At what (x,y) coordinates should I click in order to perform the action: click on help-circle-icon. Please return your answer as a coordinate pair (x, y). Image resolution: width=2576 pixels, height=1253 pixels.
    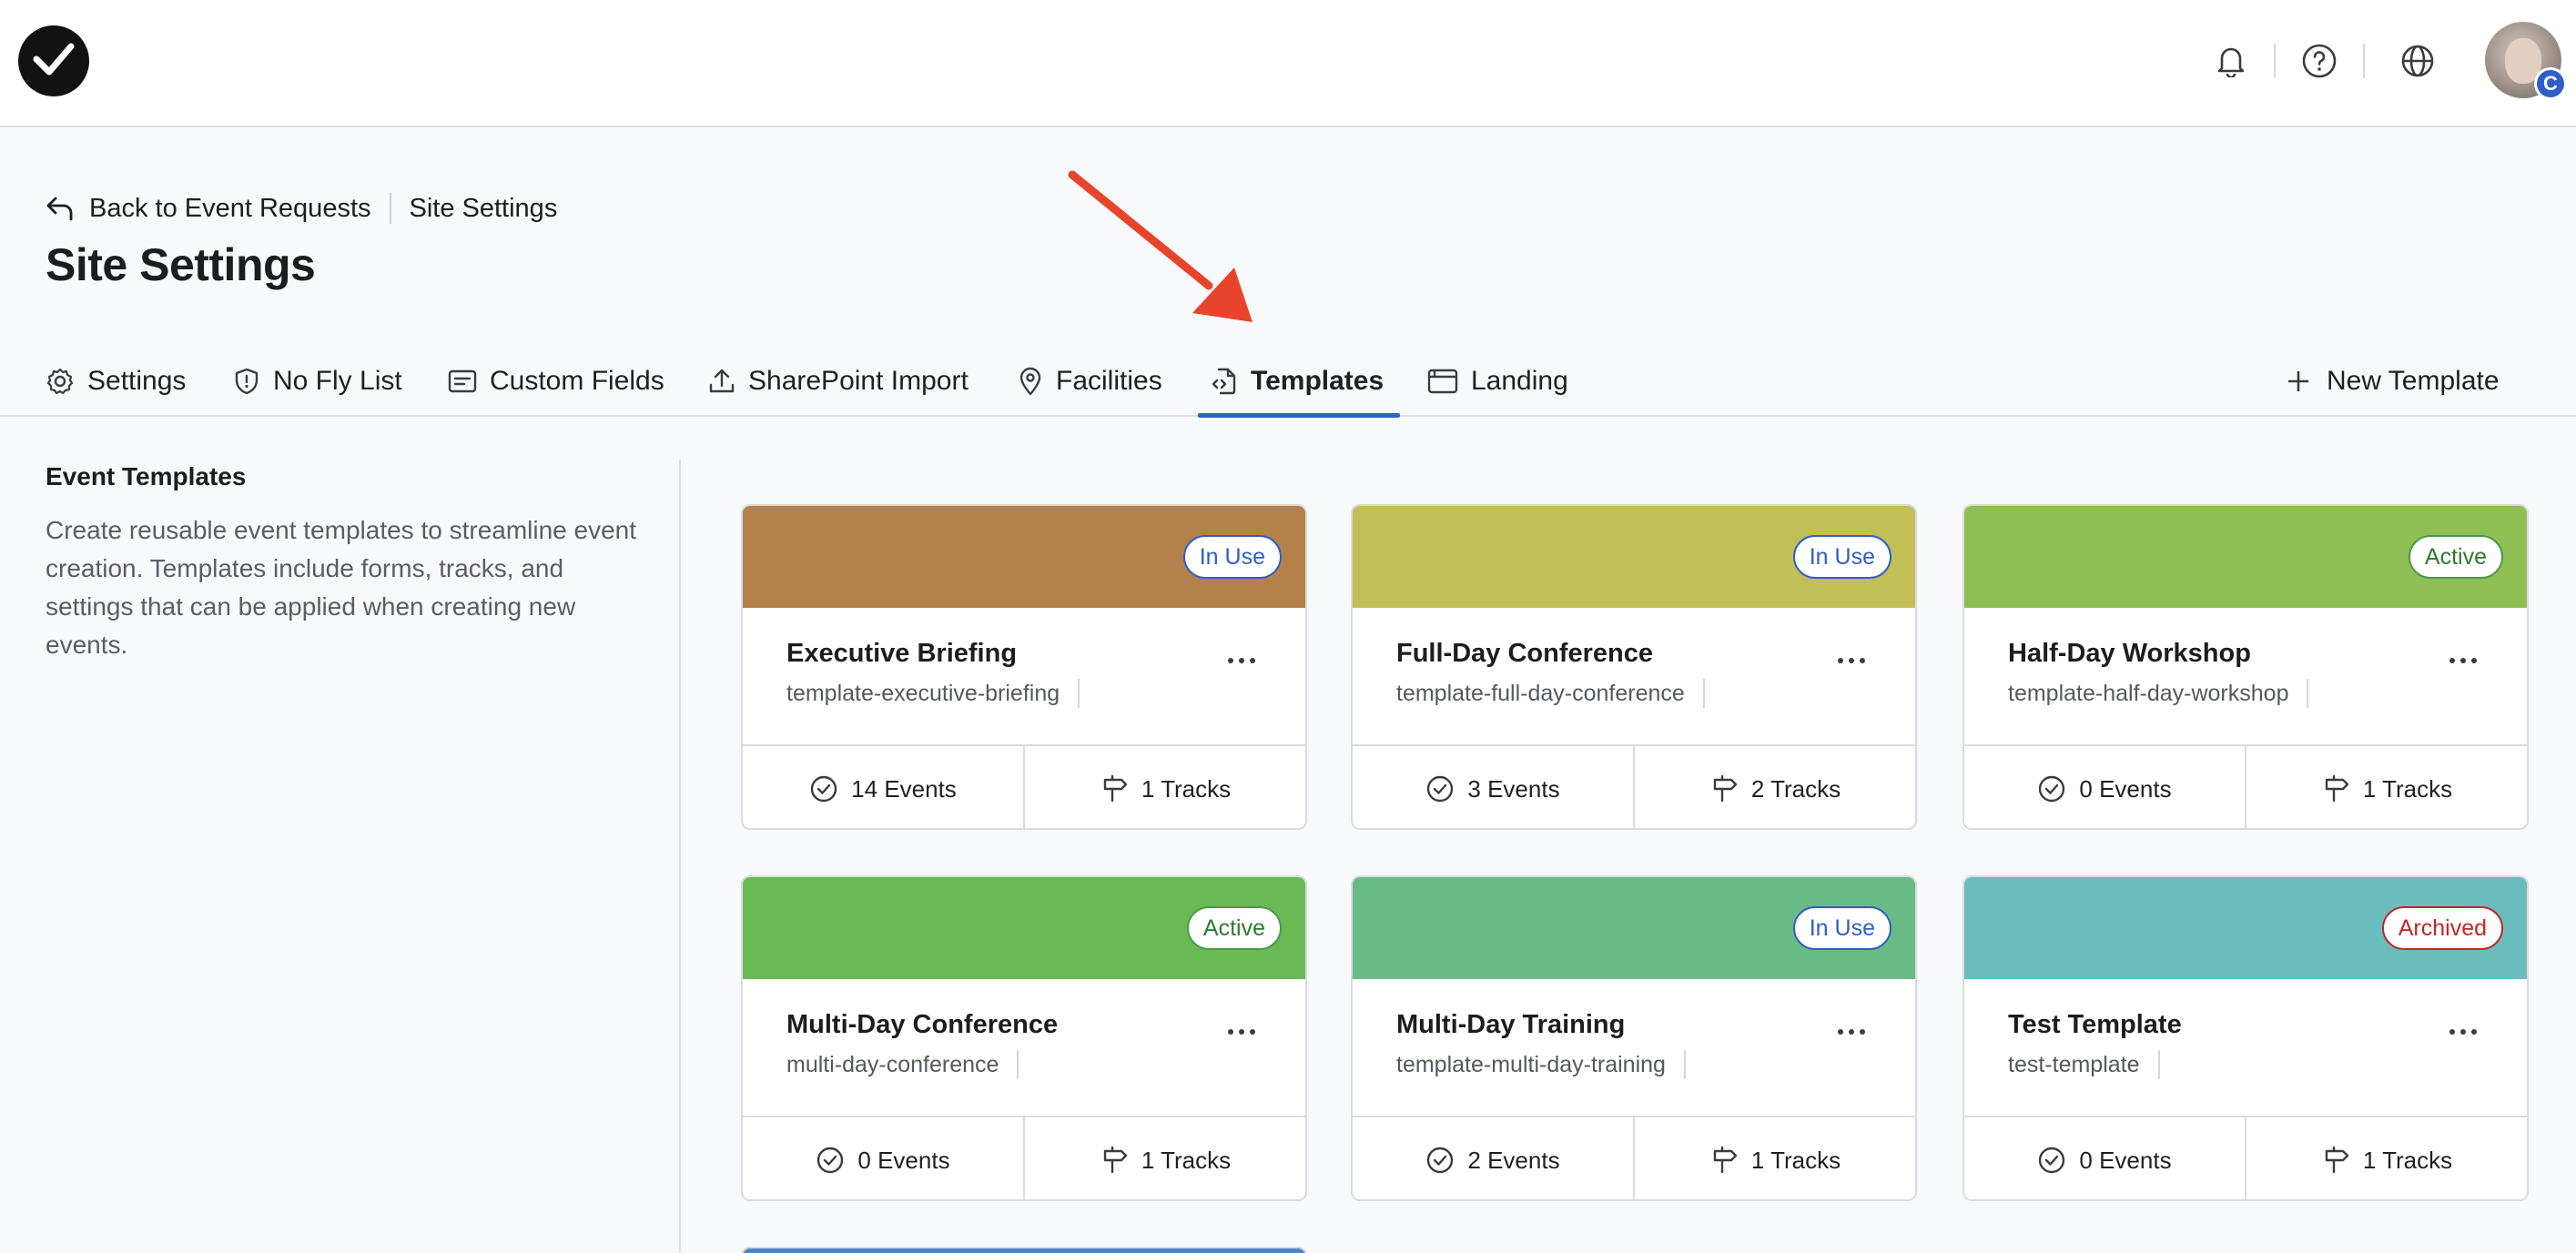
    Looking at the image, I should click on (2319, 61).